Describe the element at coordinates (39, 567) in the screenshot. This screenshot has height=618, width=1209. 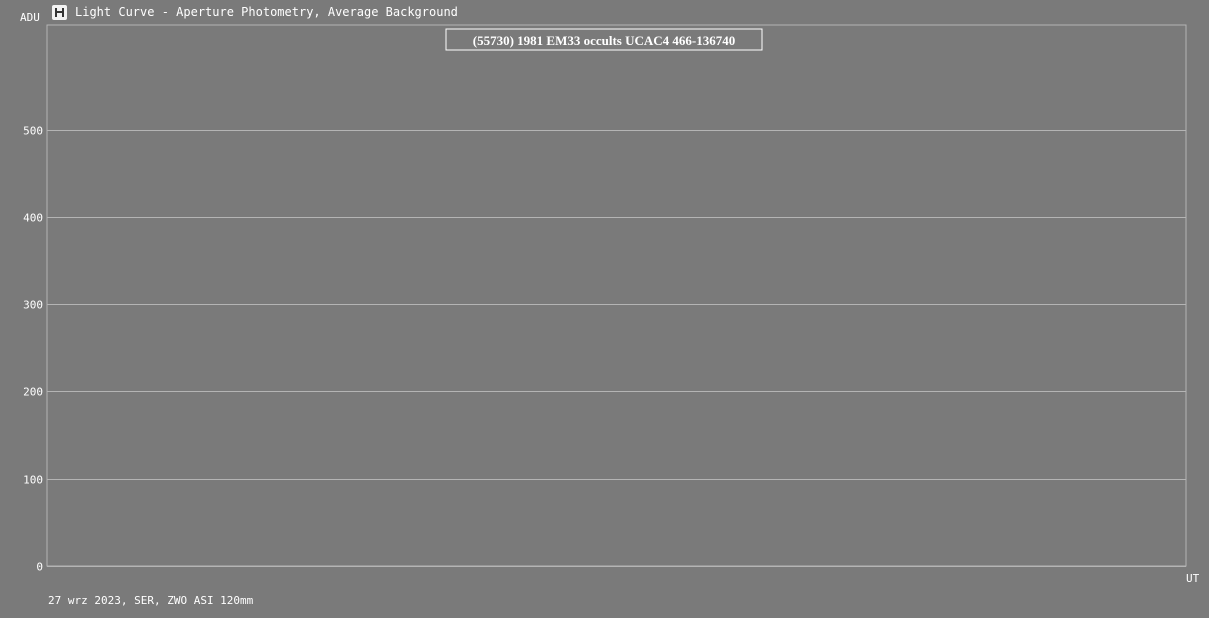
I see `y-tick-label: 0` at that location.